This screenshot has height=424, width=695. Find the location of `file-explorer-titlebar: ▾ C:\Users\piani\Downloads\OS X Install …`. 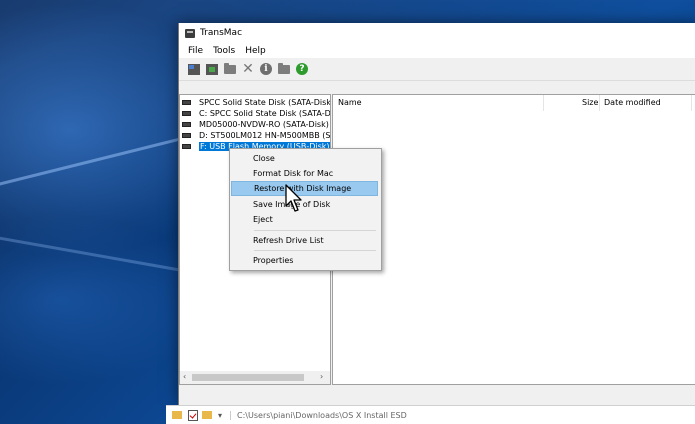

file-explorer-titlebar: ▾ C:\Users\piani\Downloads\OS X Install … is located at coordinates (430, 414).